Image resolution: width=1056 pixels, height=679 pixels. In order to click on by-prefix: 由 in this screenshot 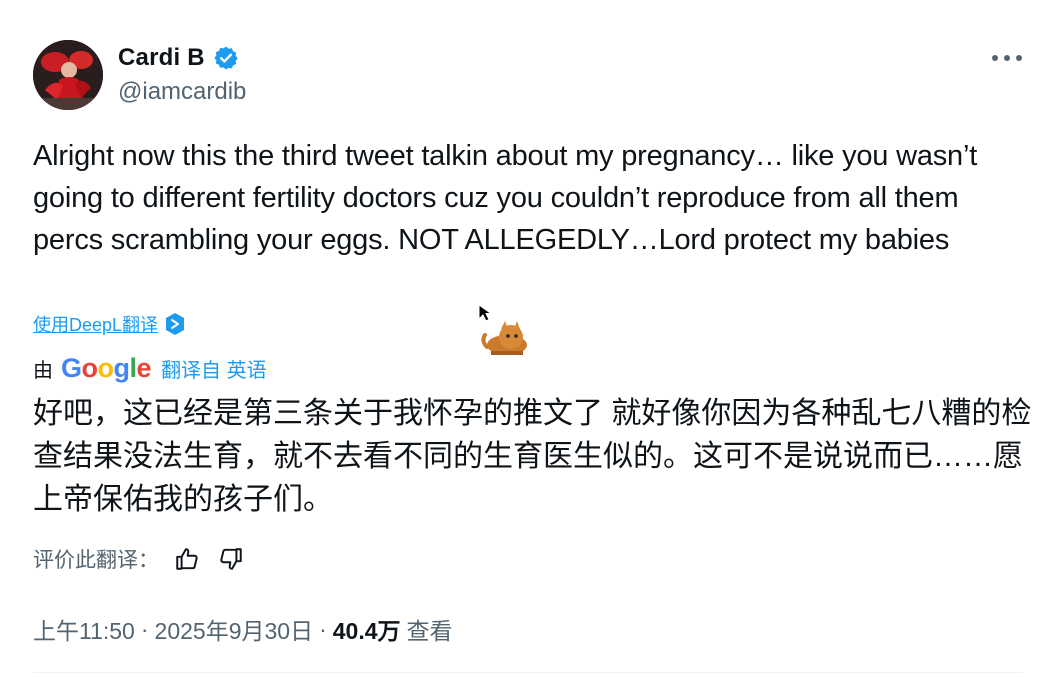, I will do `click(43, 370)`.